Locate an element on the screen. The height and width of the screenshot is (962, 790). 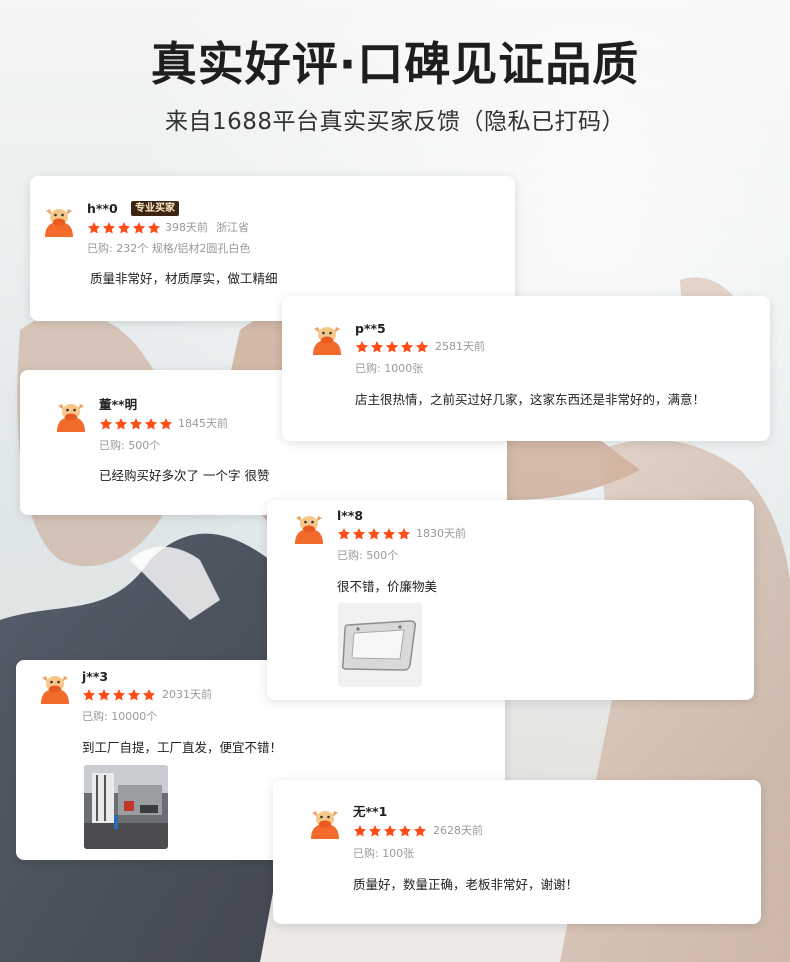
review-card: l**8 1830天前 已购: 500个 很不错，价廉物美 is located at coordinates (510, 600).